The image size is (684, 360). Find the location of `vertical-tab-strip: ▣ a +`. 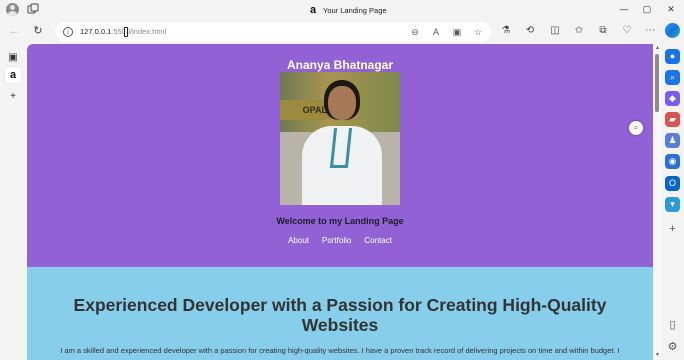

vertical-tab-strip: ▣ a + is located at coordinates (13, 202).